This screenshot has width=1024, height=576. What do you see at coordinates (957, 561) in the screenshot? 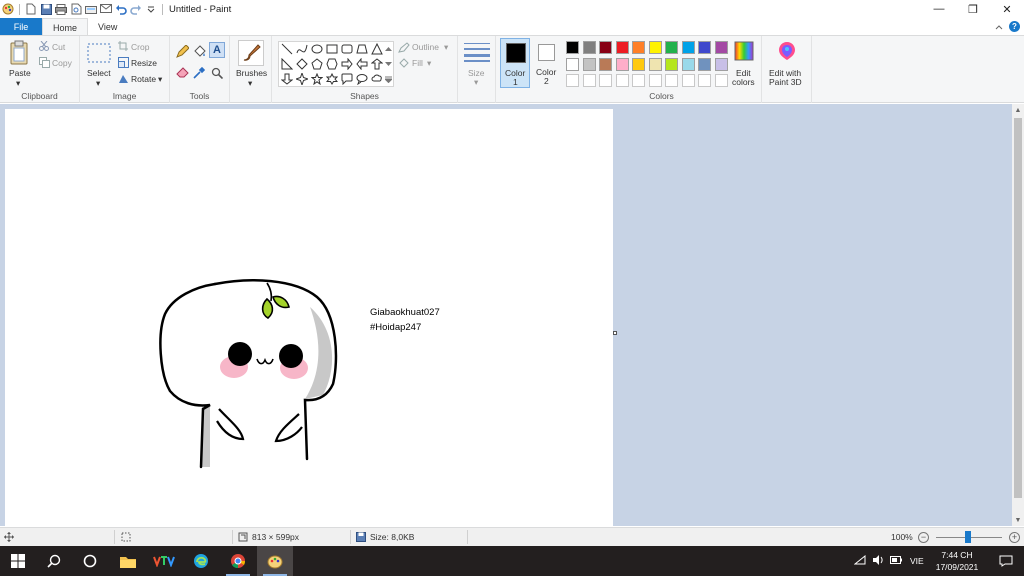
I see `taskbar-clock: 7:44 CH 17/09/2021` at bounding box center [957, 561].